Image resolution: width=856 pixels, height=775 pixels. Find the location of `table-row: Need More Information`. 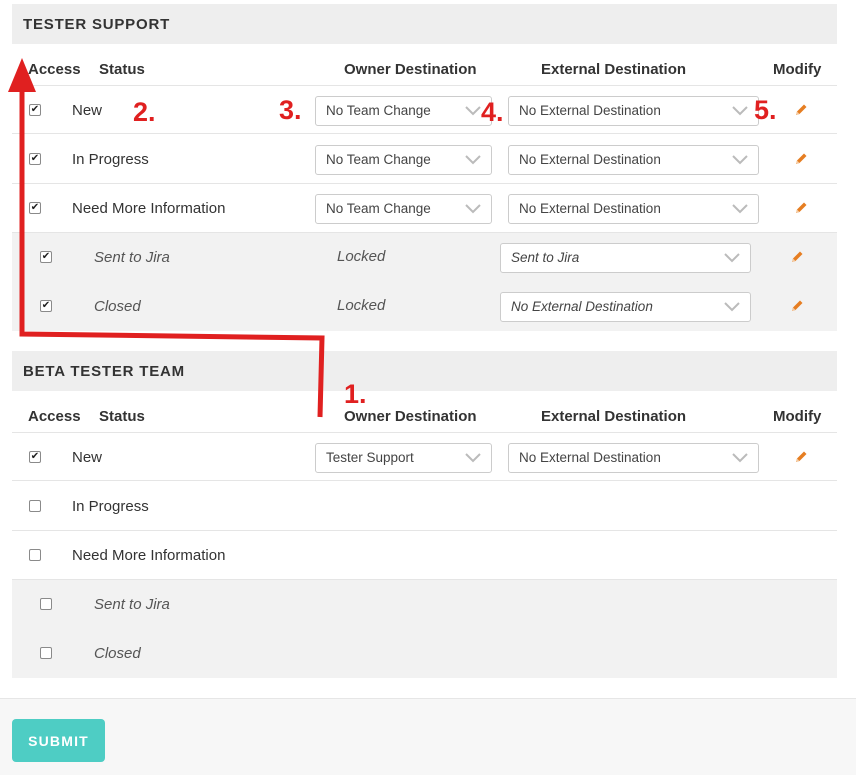

table-row: Need More Information is located at coordinates (424, 555).